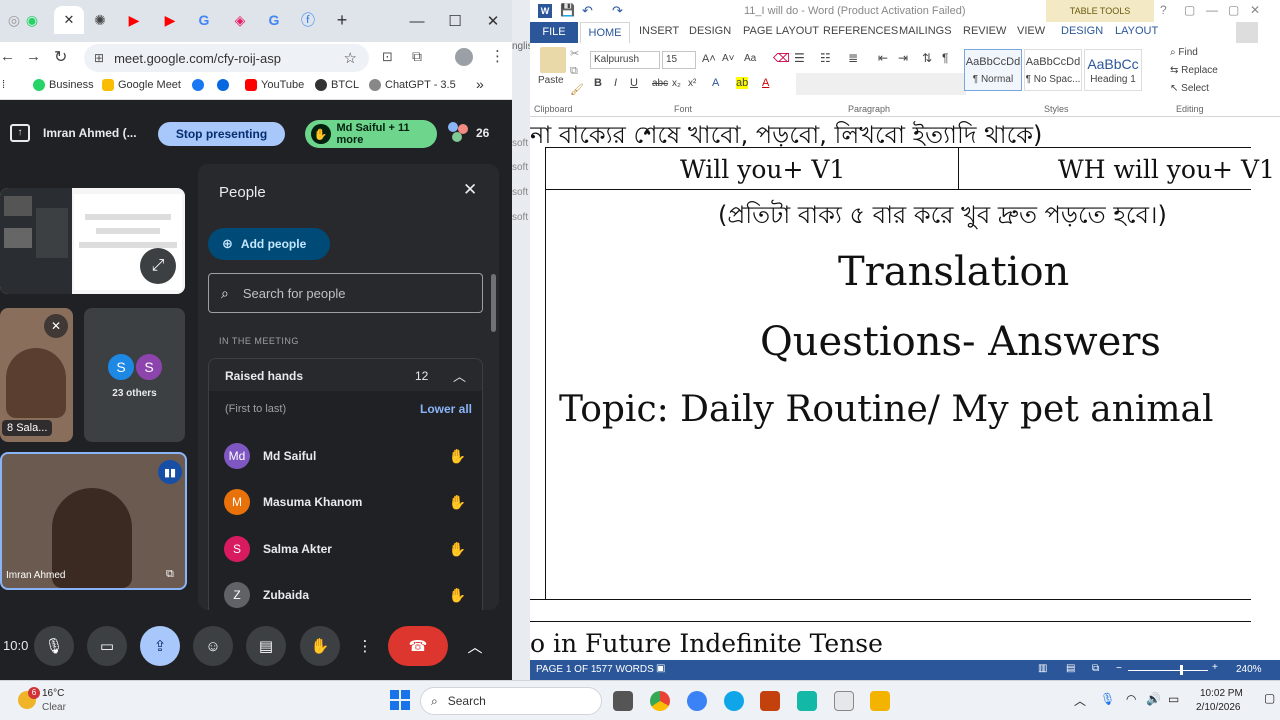  What do you see at coordinates (1247, 32) in the screenshot?
I see `account-avatar` at bounding box center [1247, 32].